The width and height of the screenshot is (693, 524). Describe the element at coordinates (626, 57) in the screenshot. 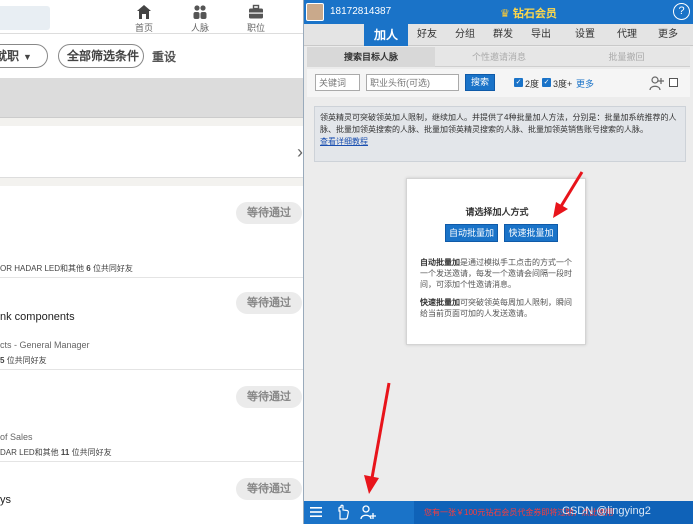

I see `subtab-bulk-withdraw: 批量撤回` at that location.